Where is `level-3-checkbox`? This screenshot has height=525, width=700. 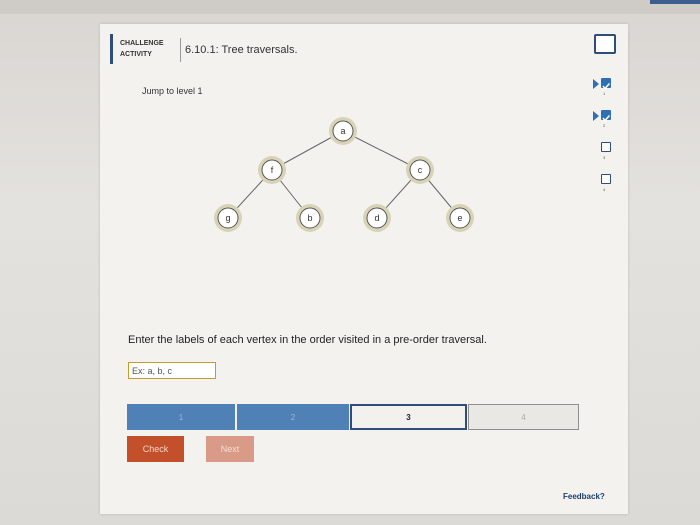 level-3-checkbox is located at coordinates (606, 147).